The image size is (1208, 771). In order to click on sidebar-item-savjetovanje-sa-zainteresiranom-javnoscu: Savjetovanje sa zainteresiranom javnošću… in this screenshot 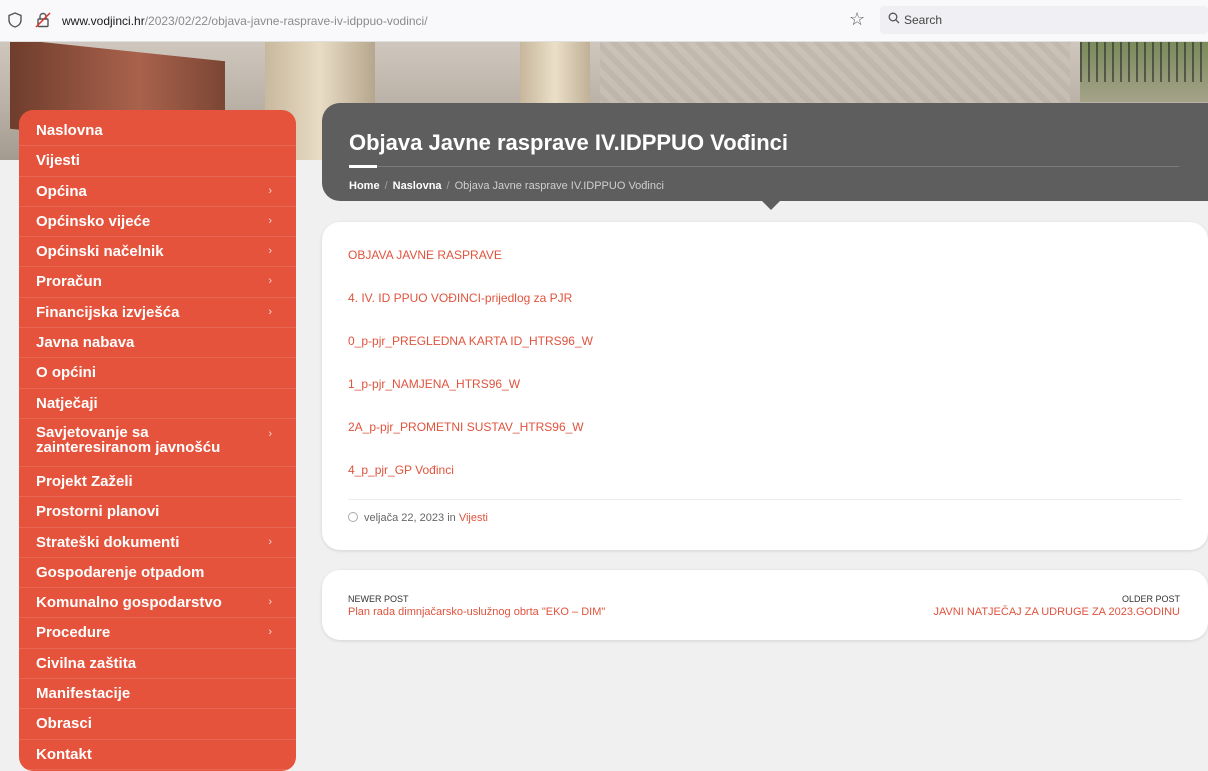, I will do `click(157, 443)`.